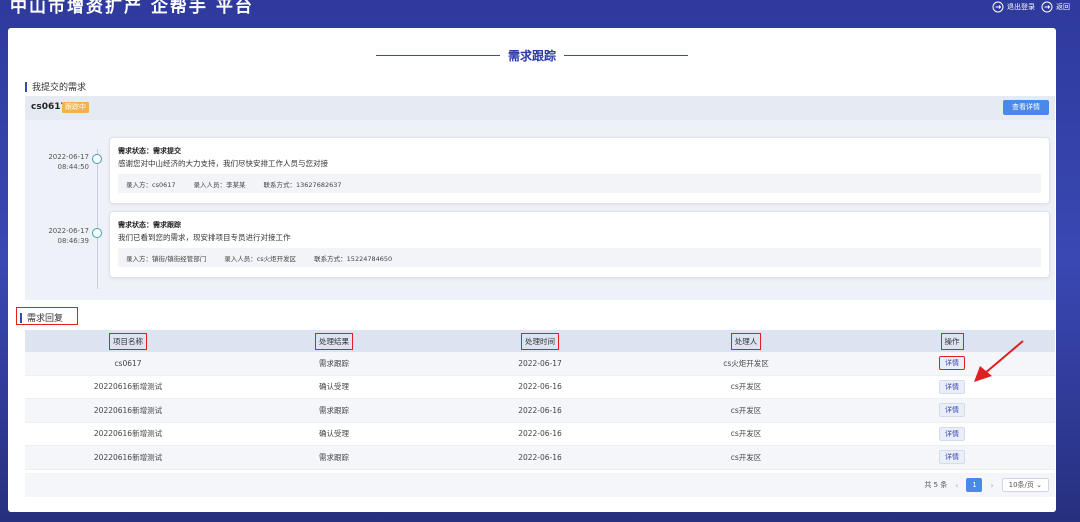 The image size is (1080, 522). I want to click on meta-value: 13627682637, so click(319, 184).